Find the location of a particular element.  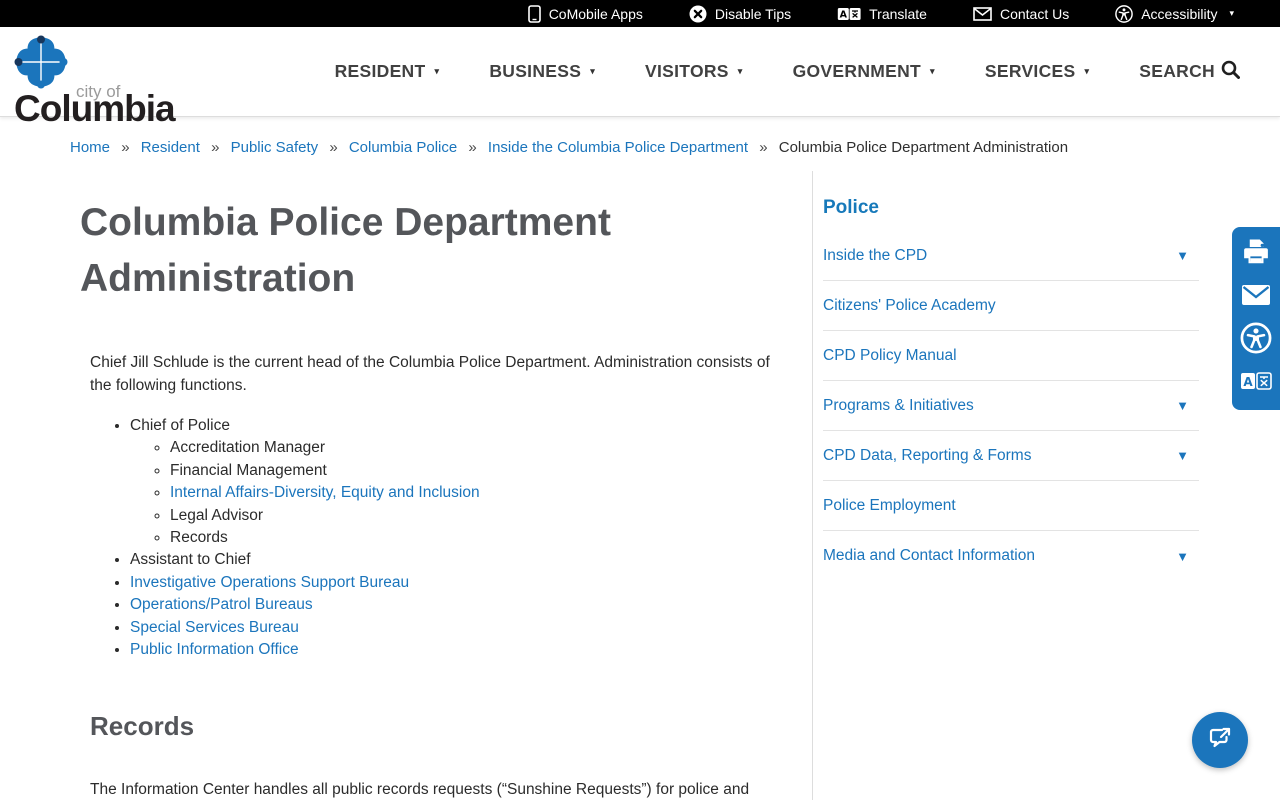

envelope-icon is located at coordinates (982, 13).